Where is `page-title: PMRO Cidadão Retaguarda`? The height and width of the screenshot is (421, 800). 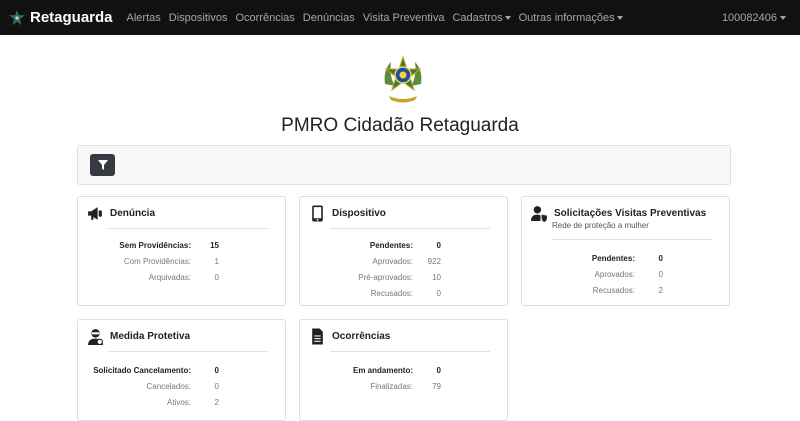 page-title: PMRO Cidadão Retaguarda is located at coordinates (400, 125).